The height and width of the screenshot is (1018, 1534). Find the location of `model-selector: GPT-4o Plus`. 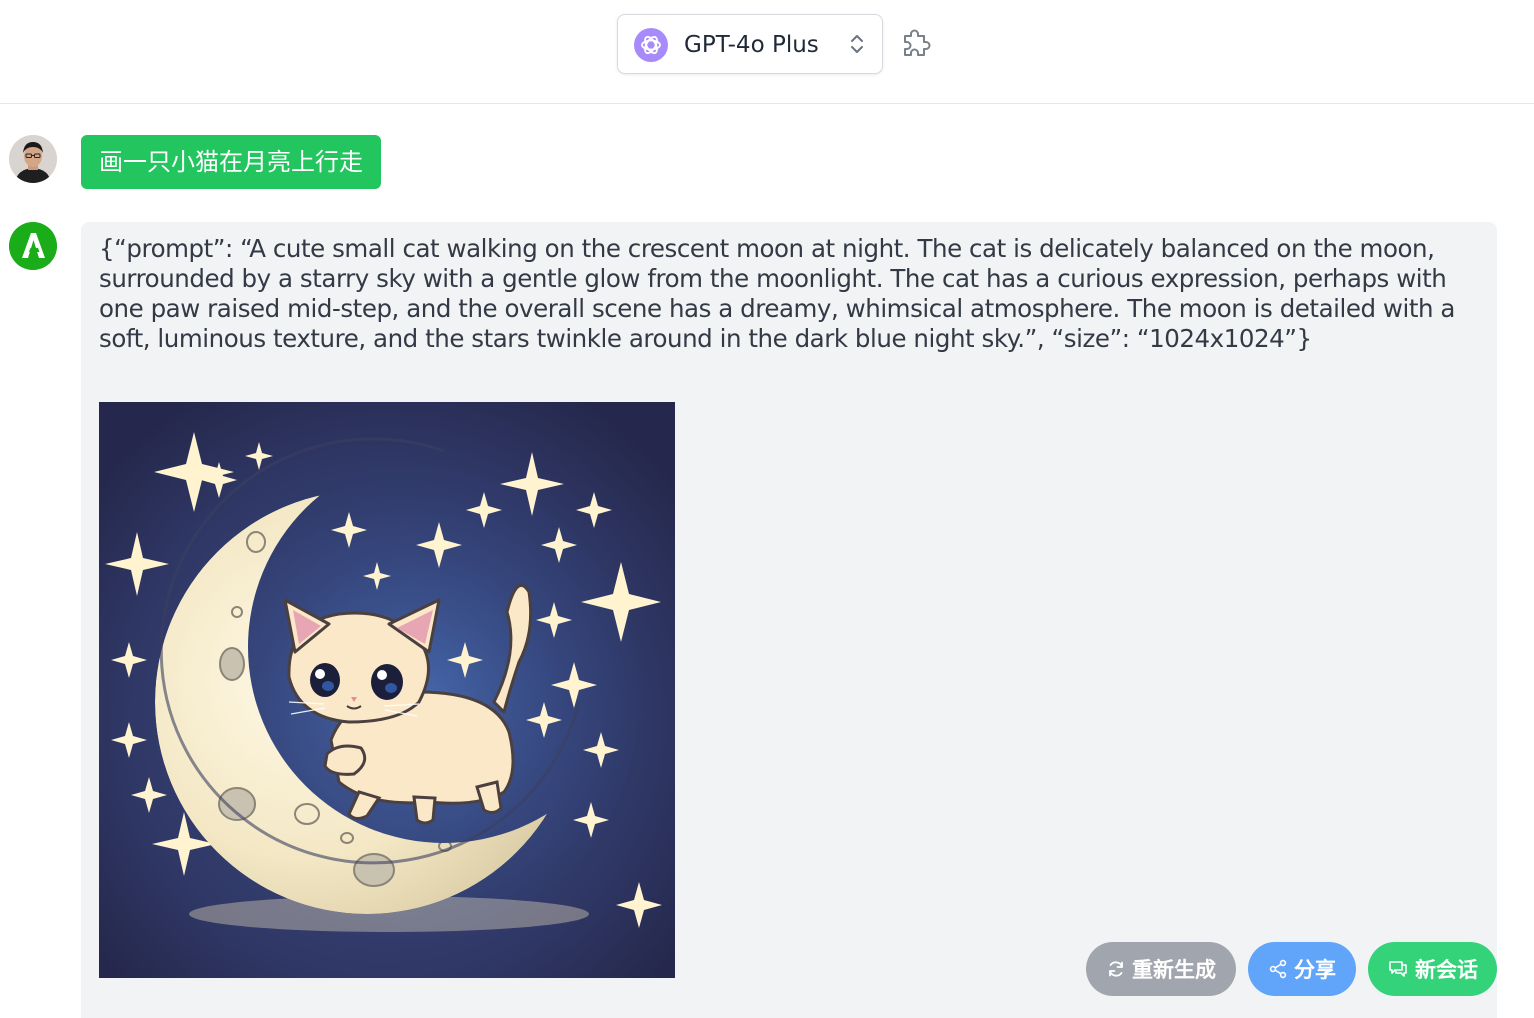

model-selector: GPT-4o Plus is located at coordinates (750, 44).